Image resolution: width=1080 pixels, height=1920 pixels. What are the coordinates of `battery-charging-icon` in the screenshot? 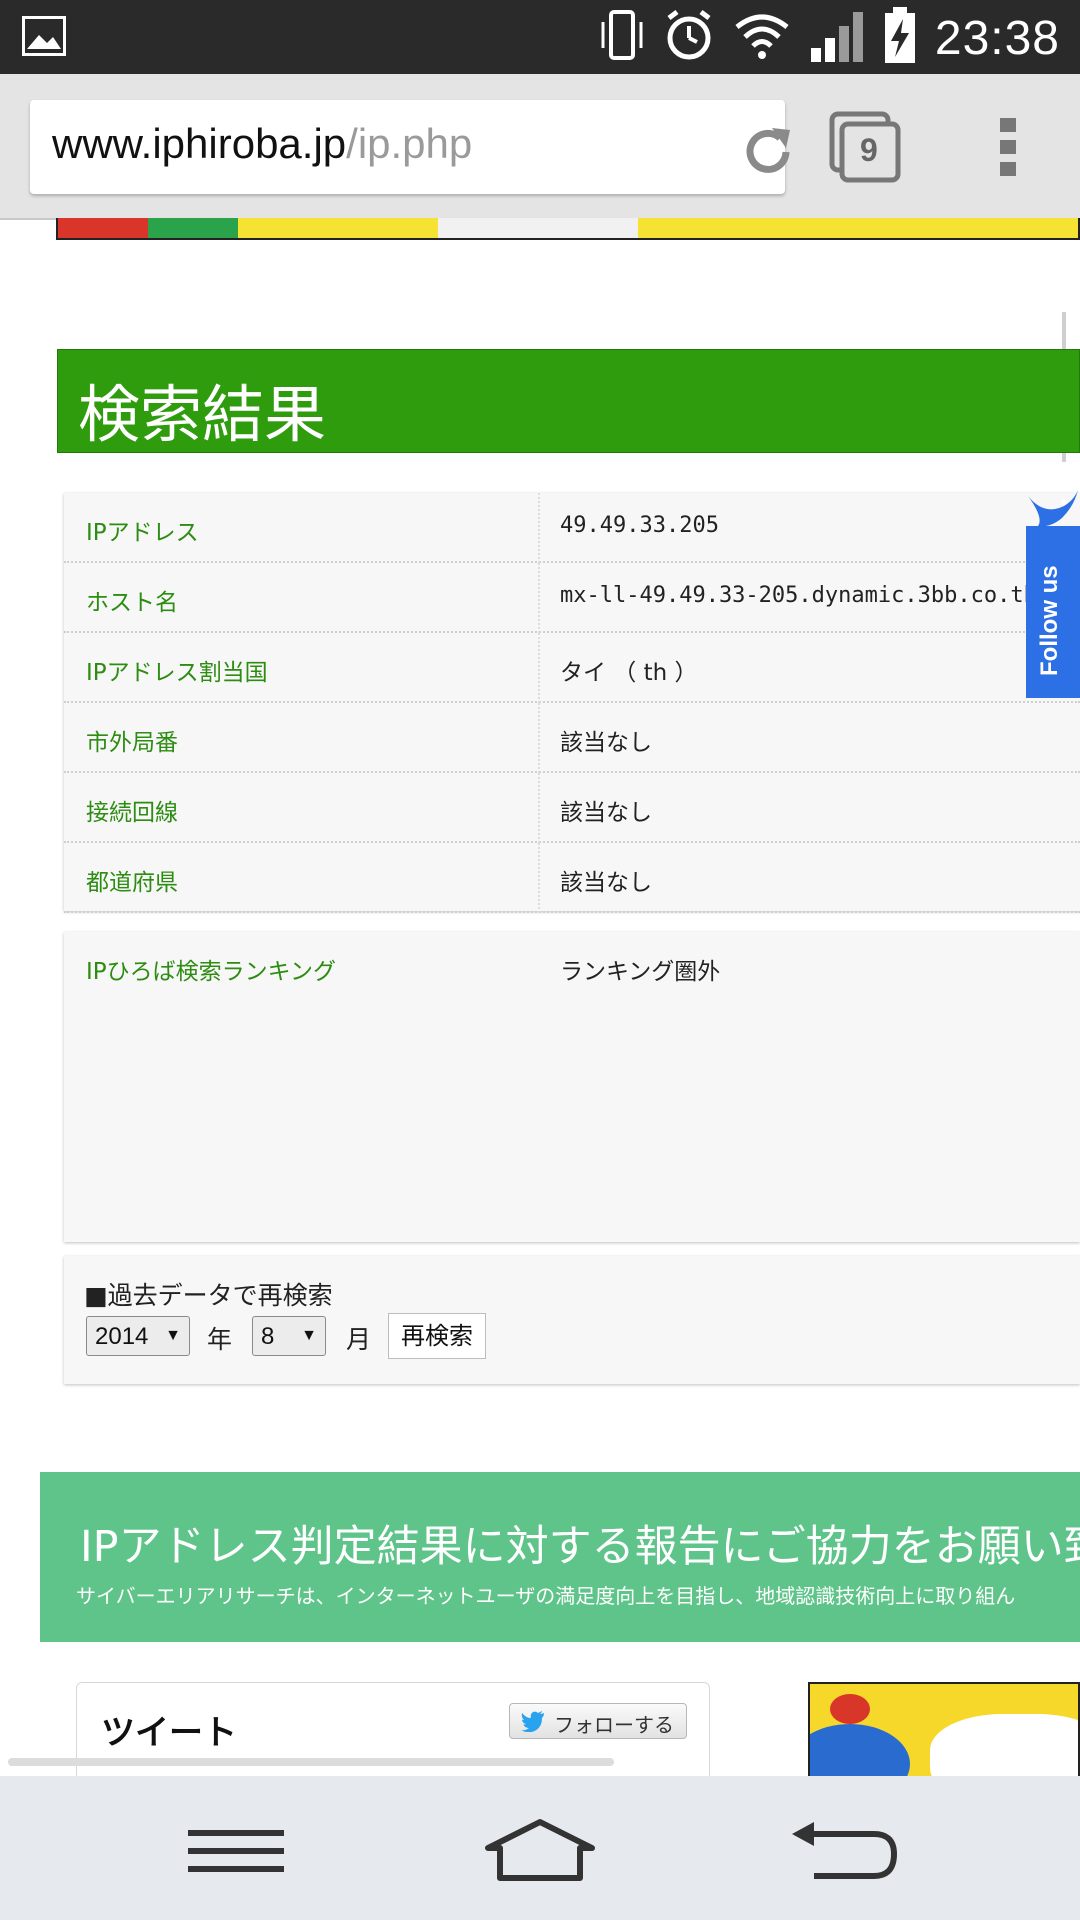 It's located at (900, 38).